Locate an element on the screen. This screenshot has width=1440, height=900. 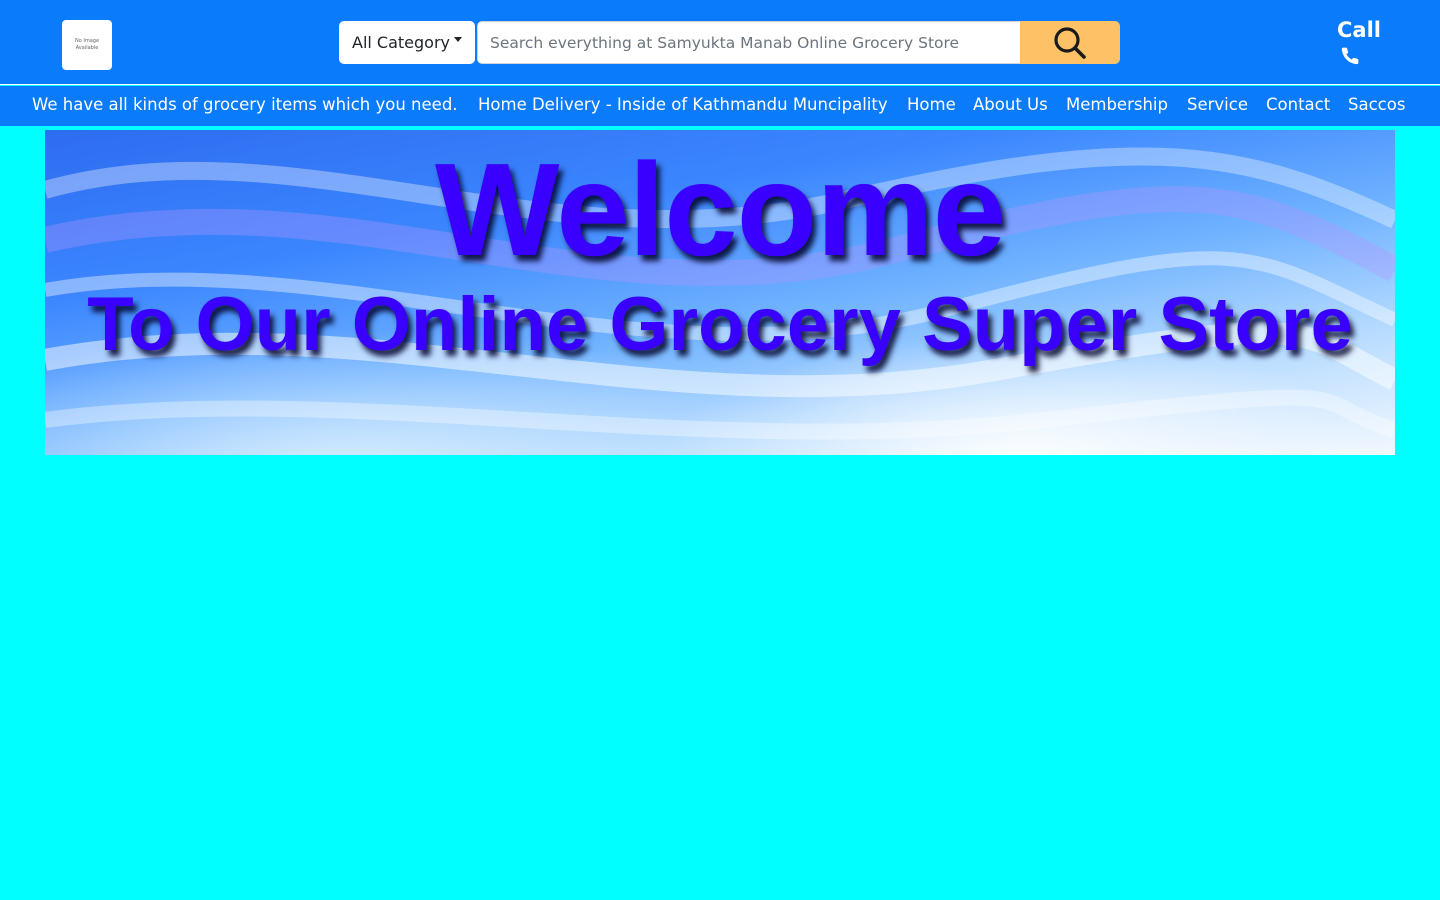
search-icon is located at coordinates (1070, 42).